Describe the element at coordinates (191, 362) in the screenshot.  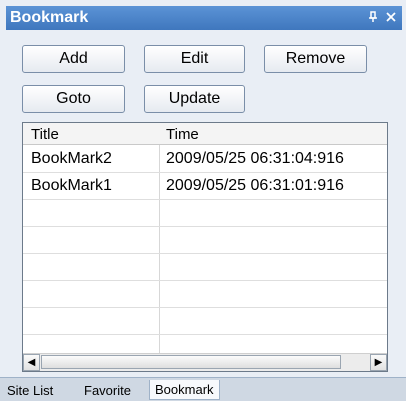
I see `scroll-thumb` at that location.